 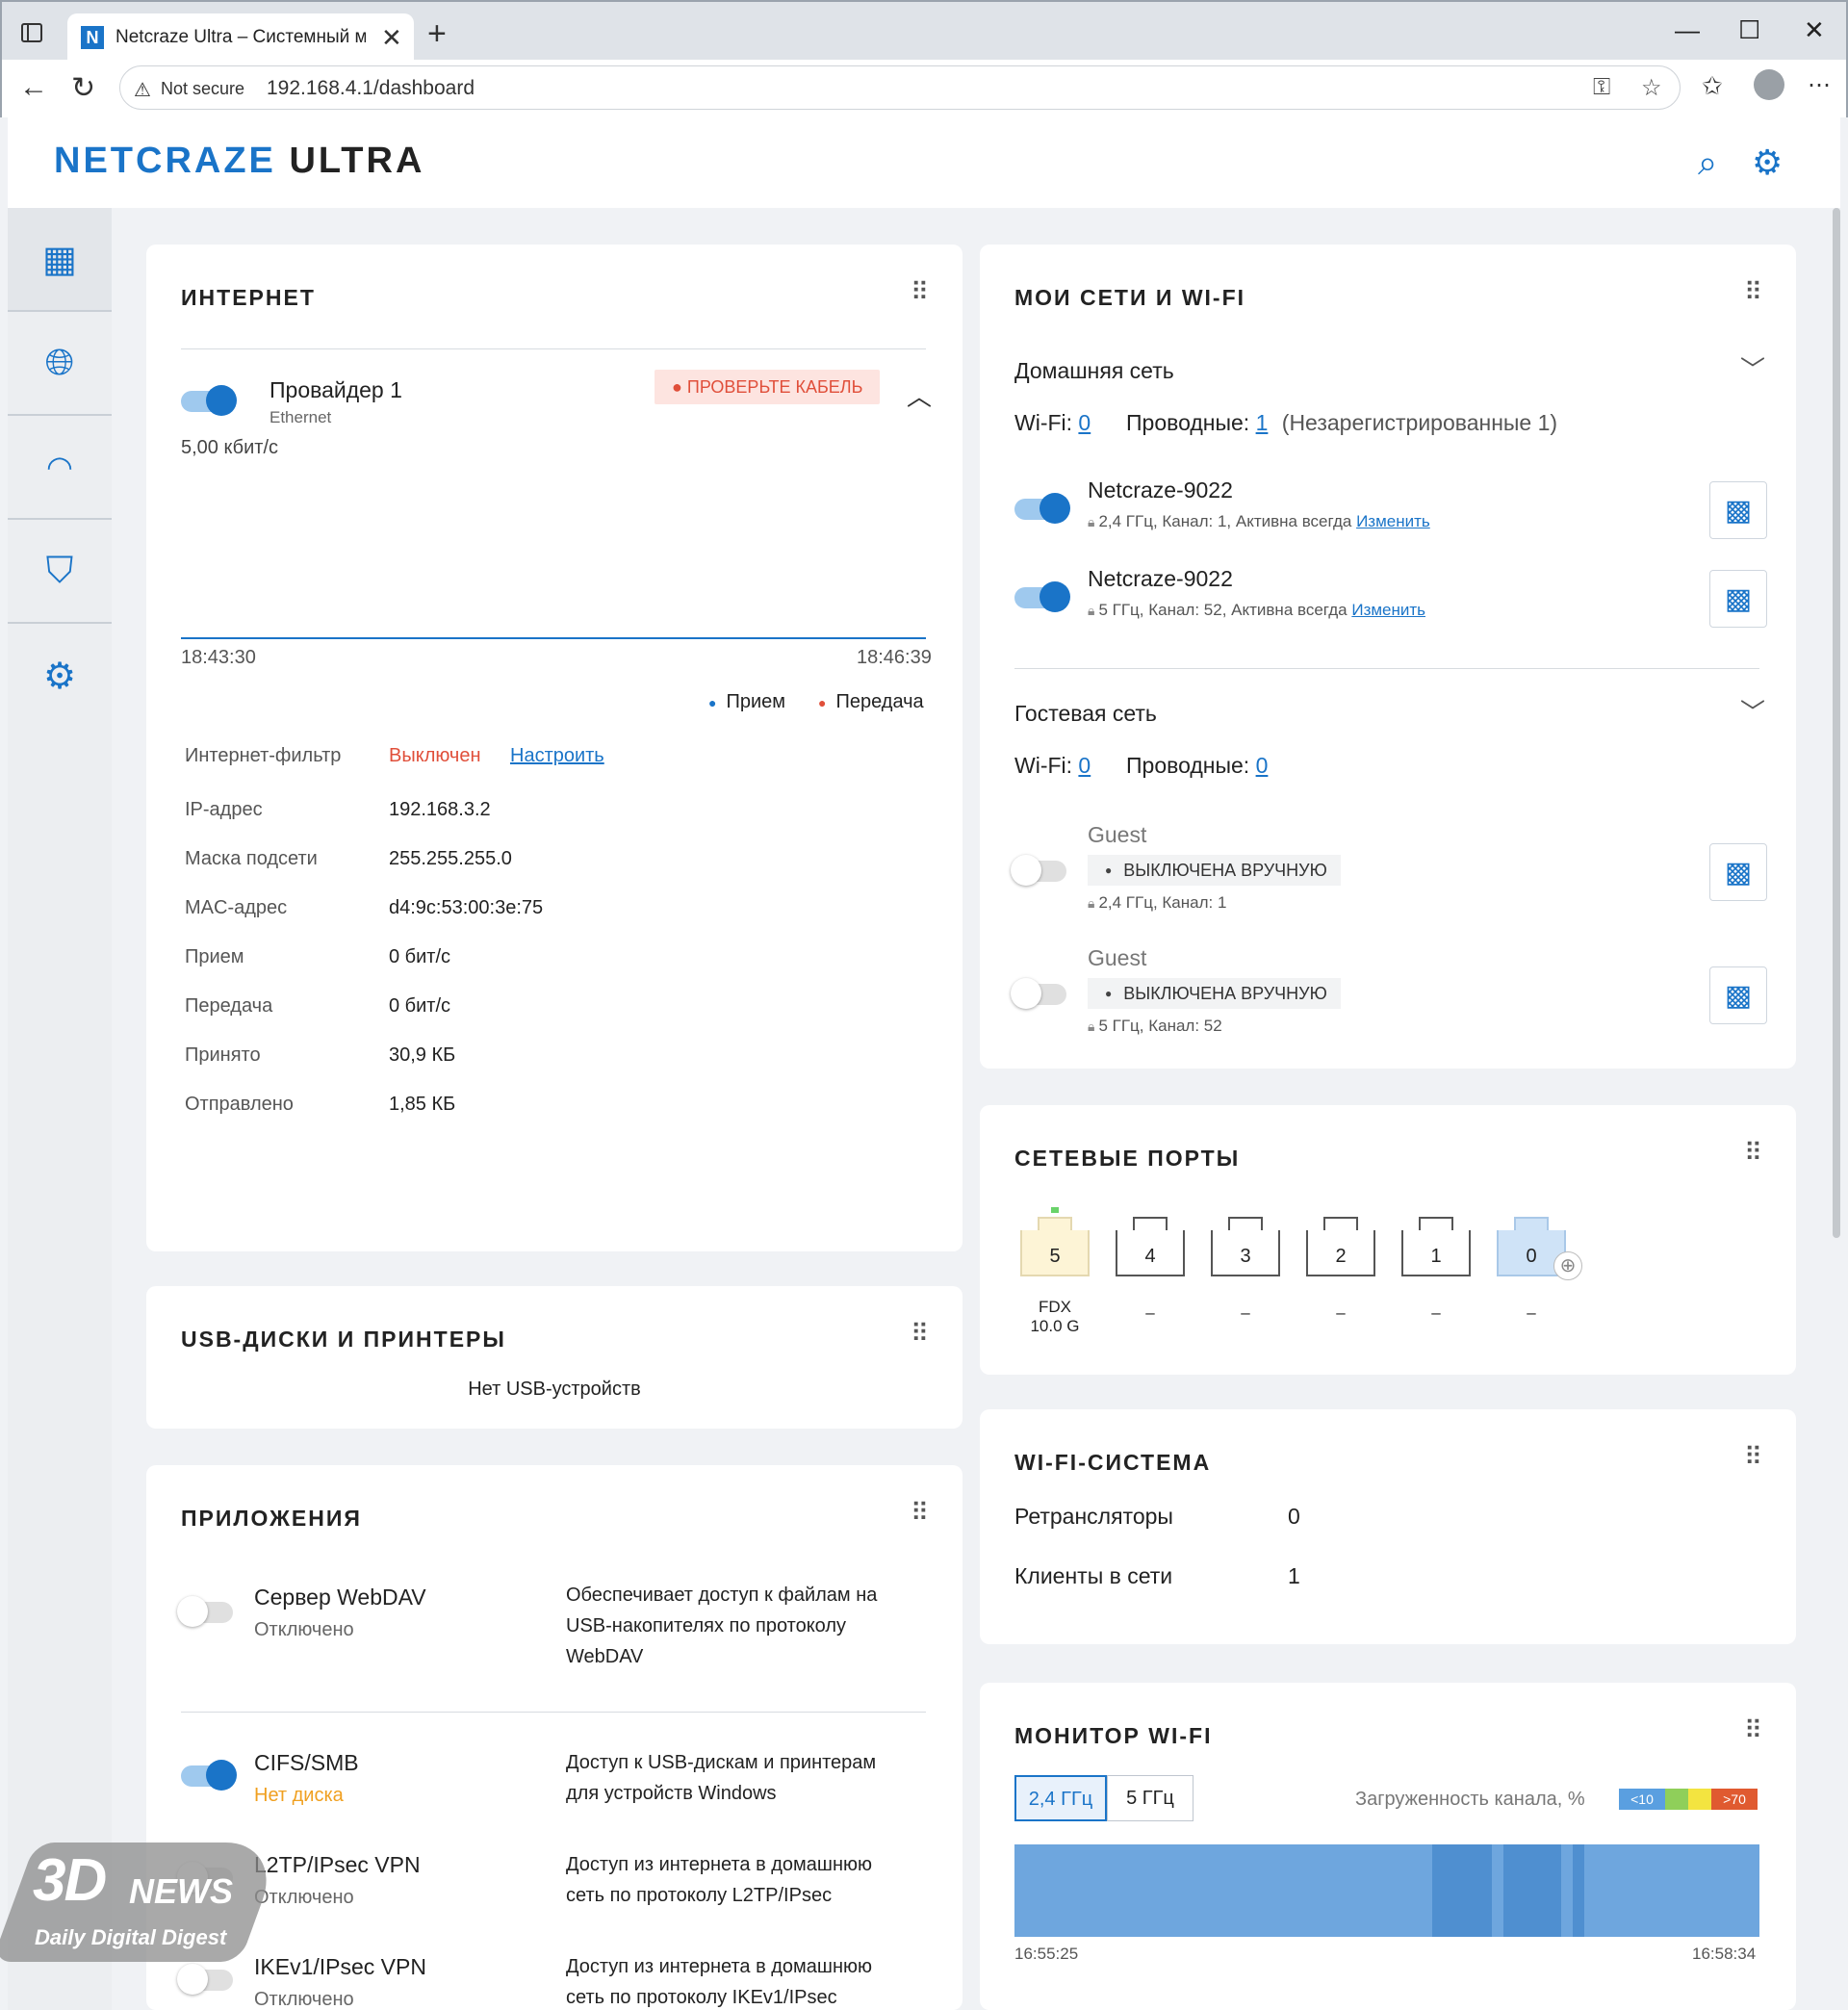 What do you see at coordinates (33, 87) in the screenshot?
I see `back-icon: ←` at bounding box center [33, 87].